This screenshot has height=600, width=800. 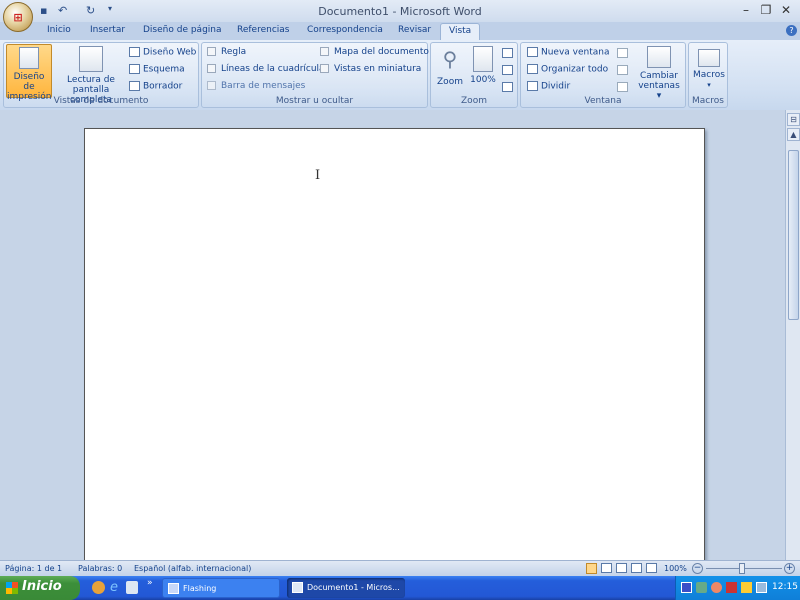 I want to click on zoom-out-button: −, so click(x=697, y=568).